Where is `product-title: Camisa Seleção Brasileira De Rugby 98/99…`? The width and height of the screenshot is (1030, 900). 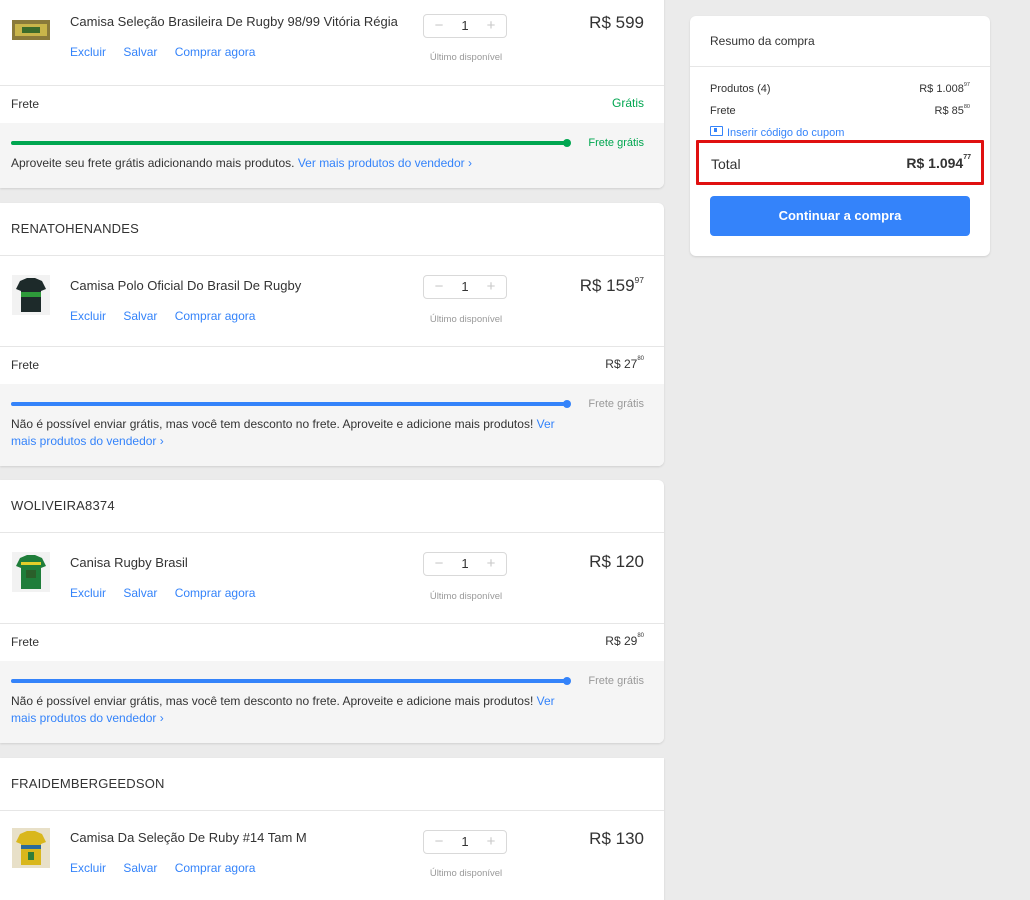
product-title: Camisa Seleção Brasileira De Rugby 98/99… is located at coordinates (234, 21).